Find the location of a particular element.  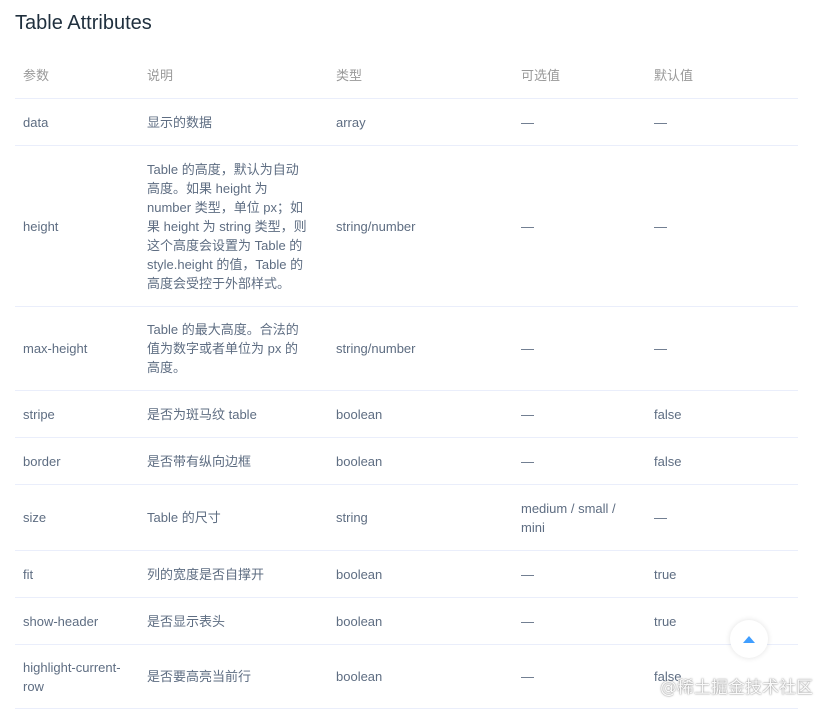

cell-param: stripe is located at coordinates (77, 414).